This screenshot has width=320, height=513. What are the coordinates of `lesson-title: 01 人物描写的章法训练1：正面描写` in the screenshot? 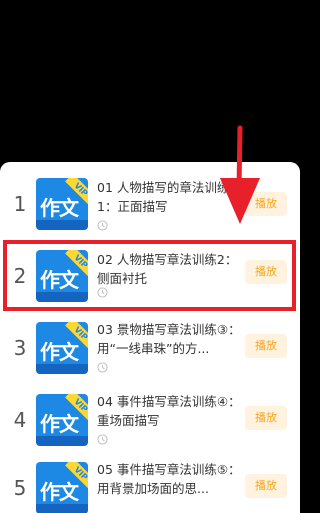 It's located at (163, 197).